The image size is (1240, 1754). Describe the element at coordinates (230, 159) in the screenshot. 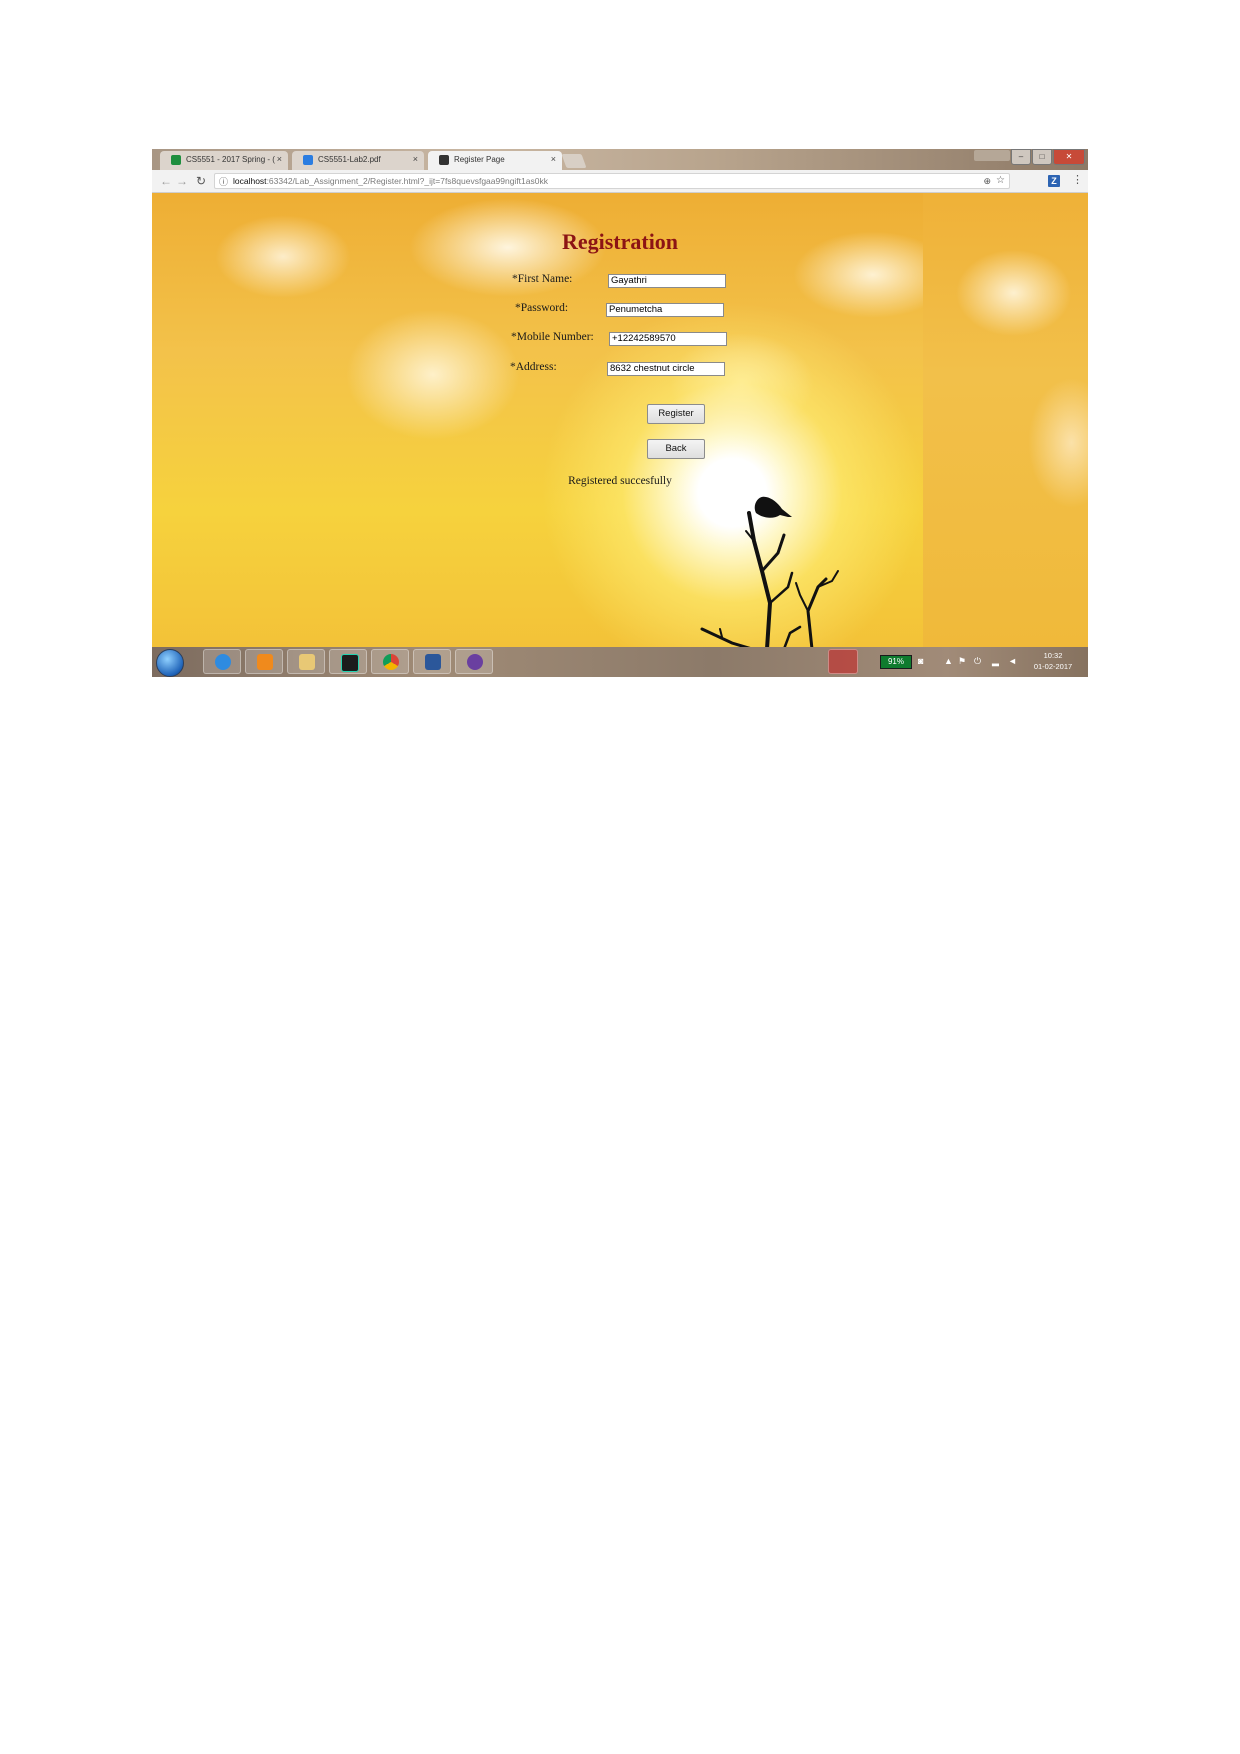

I see `tab-label: CS5551 - 2017 Spring - (` at that location.